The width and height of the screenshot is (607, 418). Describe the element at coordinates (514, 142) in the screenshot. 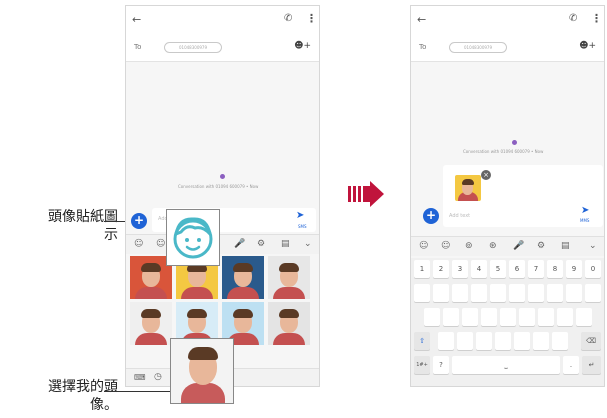

I see `conversation-info-icon` at that location.